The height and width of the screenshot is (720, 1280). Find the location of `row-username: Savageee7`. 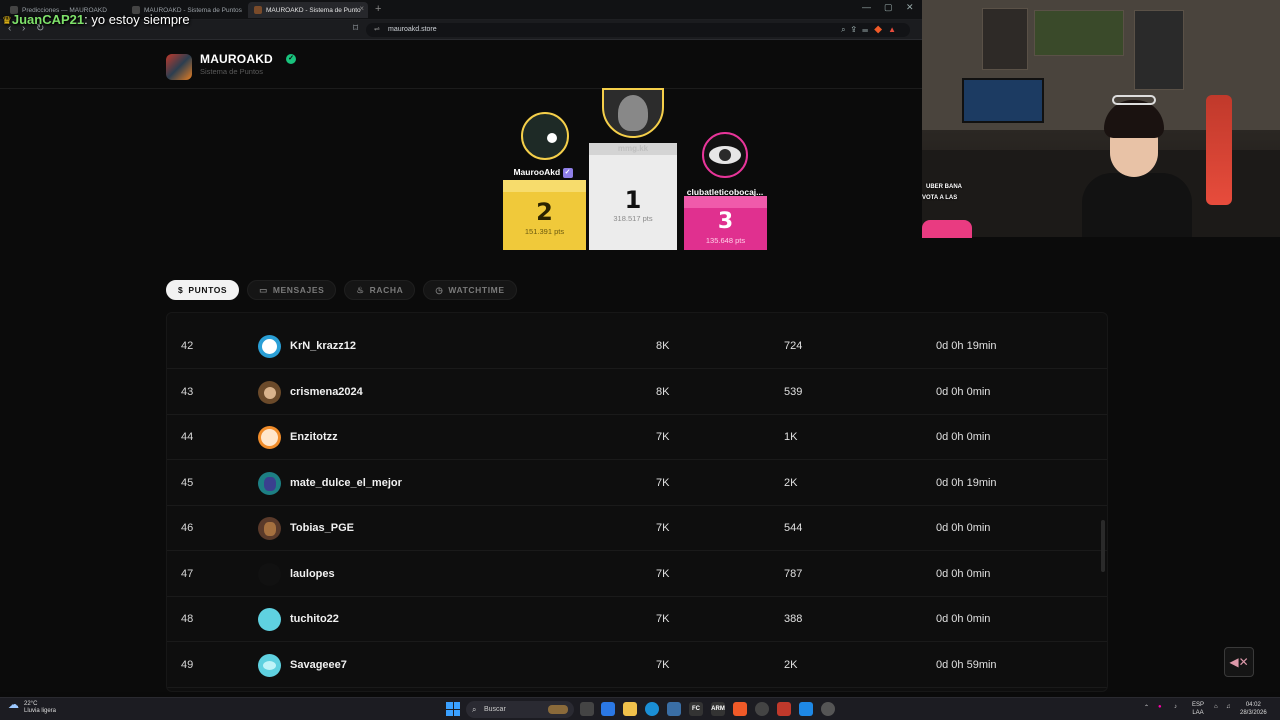

row-username: Savageee7 is located at coordinates (318, 665).